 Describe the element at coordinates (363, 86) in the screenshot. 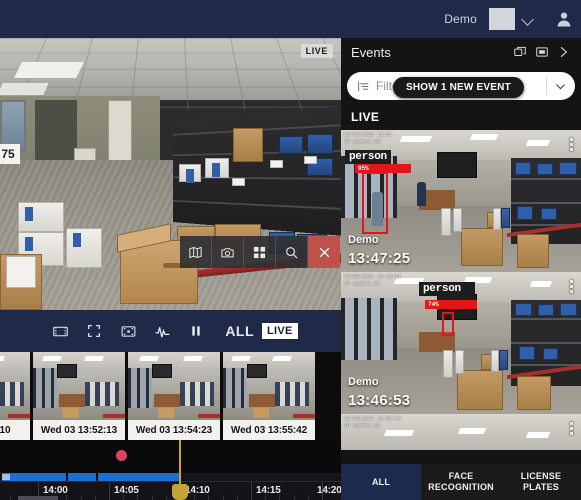

I see `filter-icon` at that location.